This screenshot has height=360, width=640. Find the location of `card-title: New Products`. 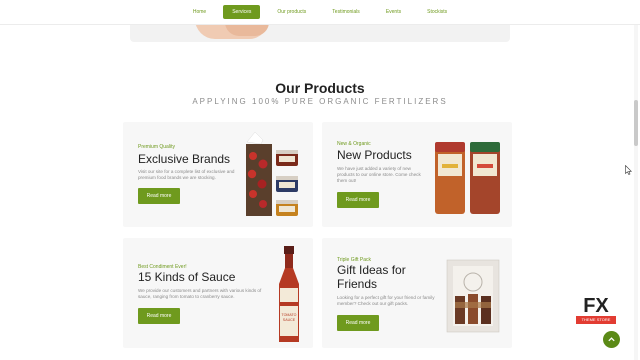

card-title: New Products is located at coordinates (374, 155).